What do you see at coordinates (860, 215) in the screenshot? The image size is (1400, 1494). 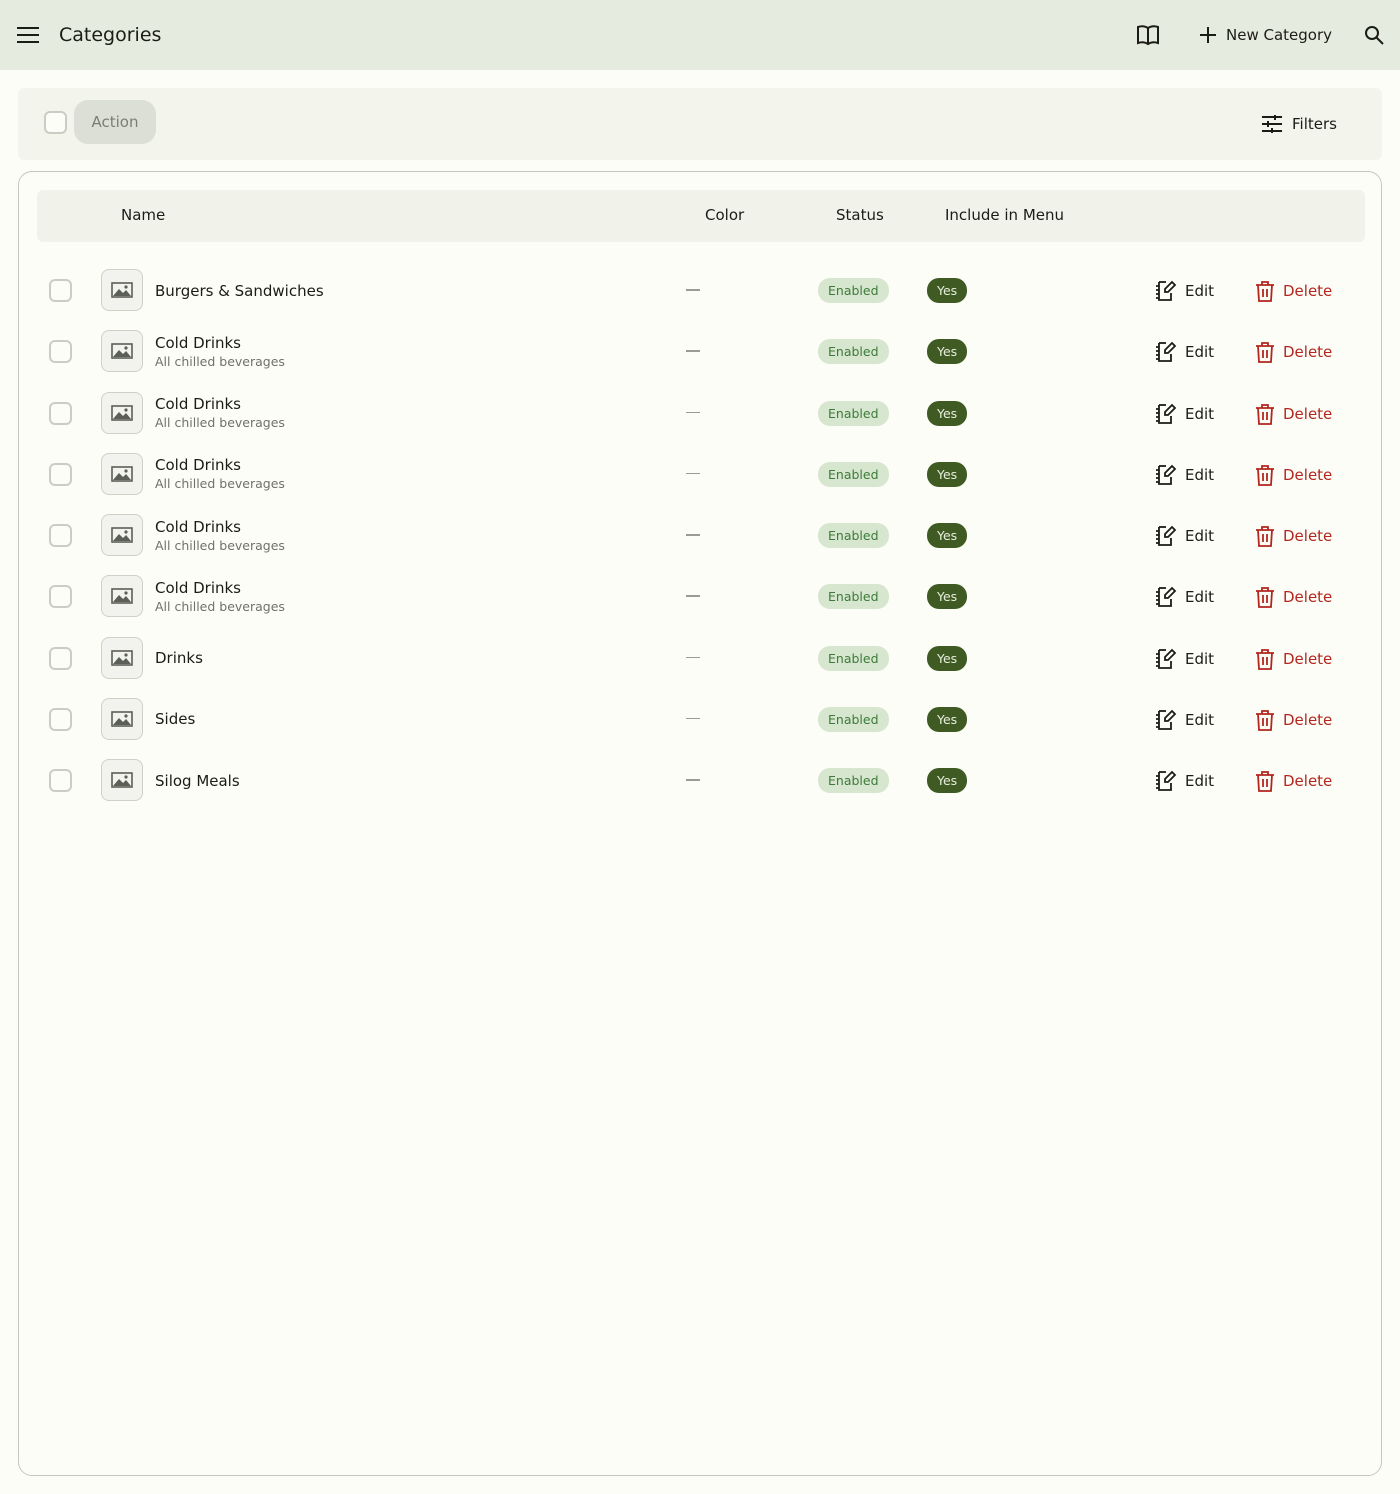 I see `column-header-status: Status` at bounding box center [860, 215].